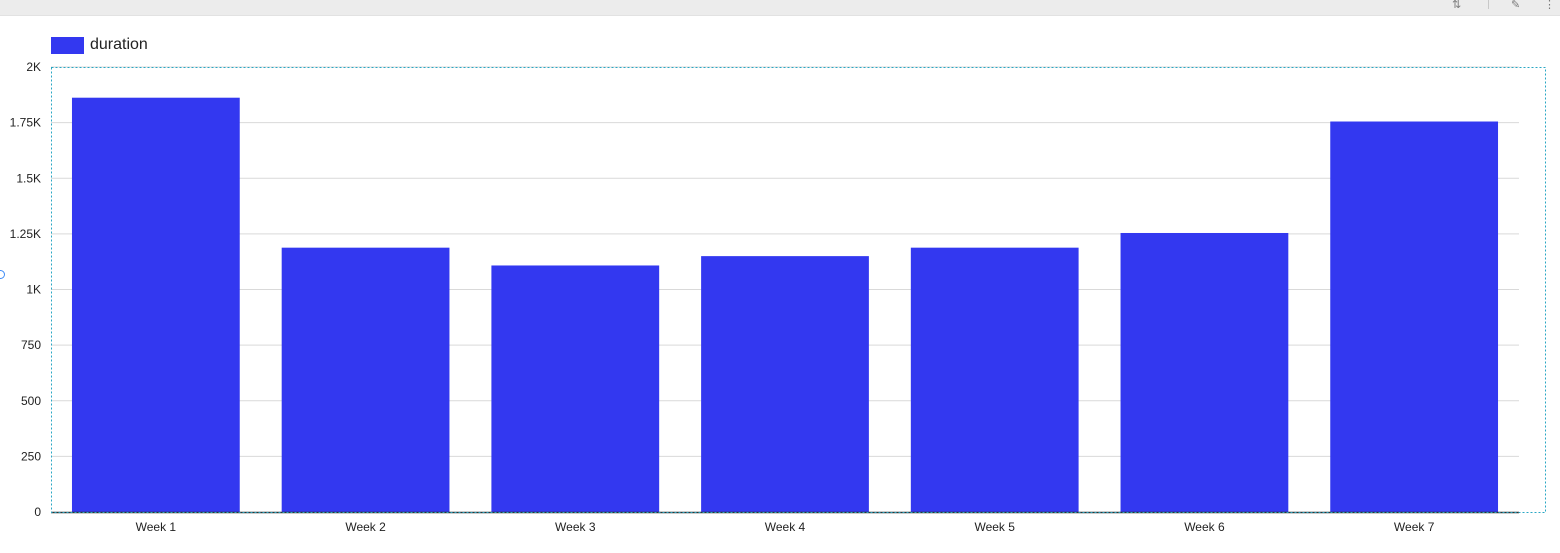 Image resolution: width=1560 pixels, height=553 pixels. Describe the element at coordinates (31, 401) in the screenshot. I see `y-tick-label: 500` at that location.